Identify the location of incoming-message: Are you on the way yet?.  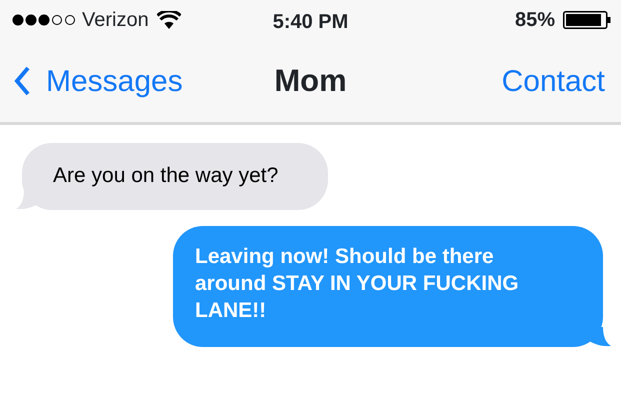
(175, 176).